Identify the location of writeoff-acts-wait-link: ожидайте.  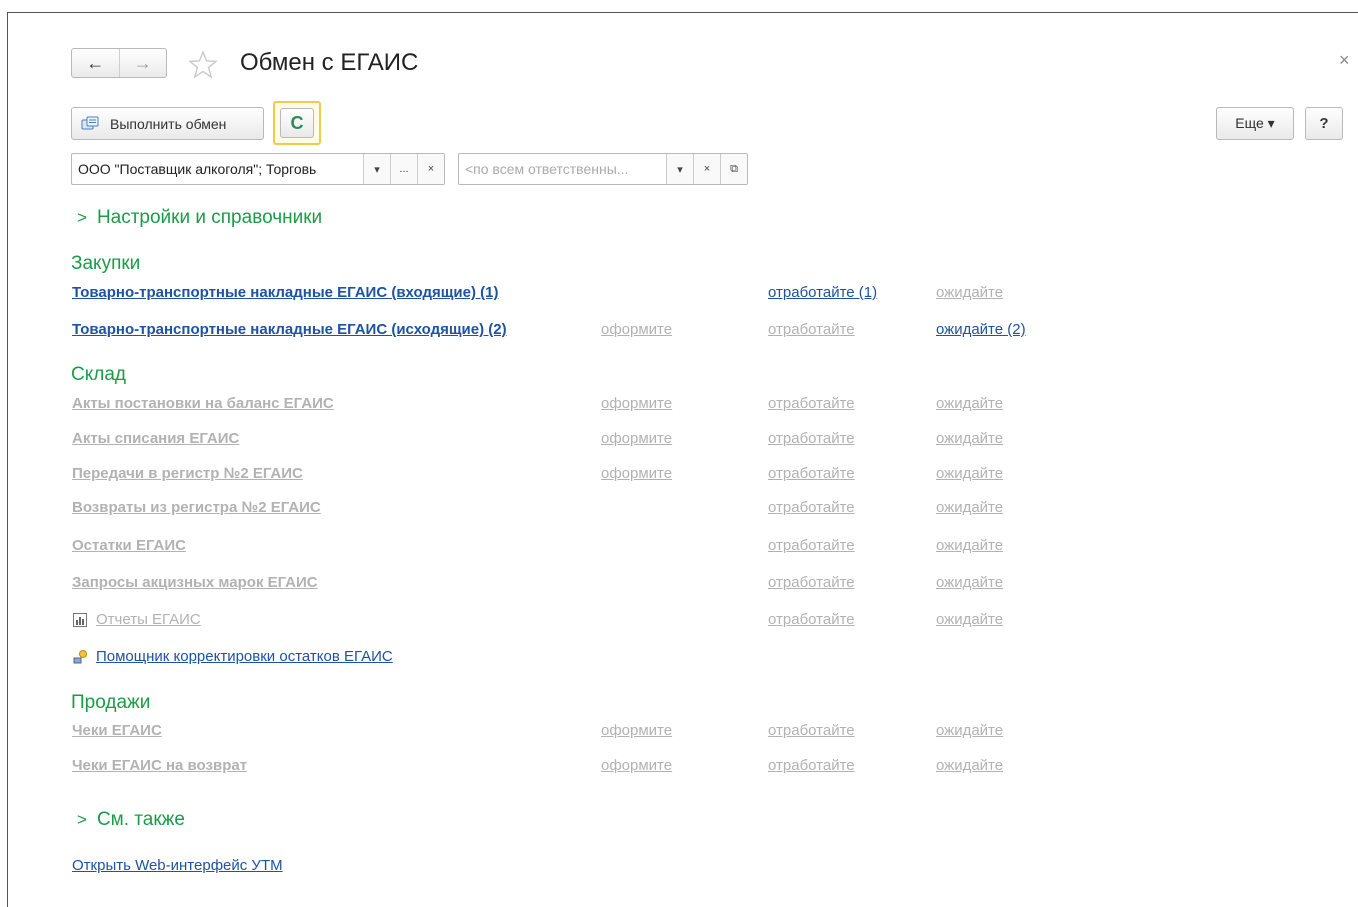
(969, 438).